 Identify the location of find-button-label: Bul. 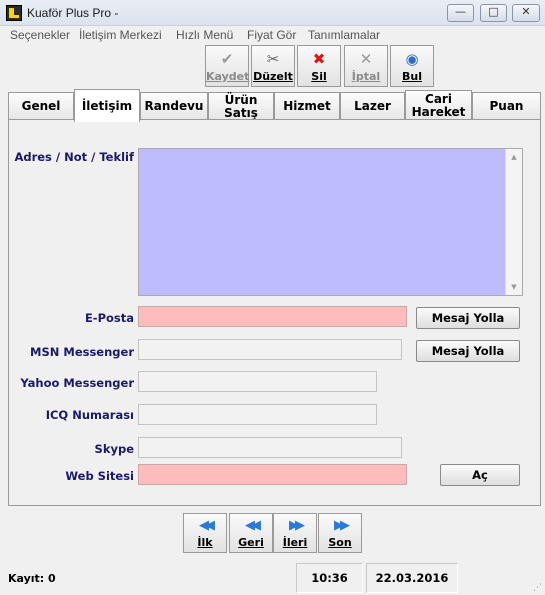
(412, 76).